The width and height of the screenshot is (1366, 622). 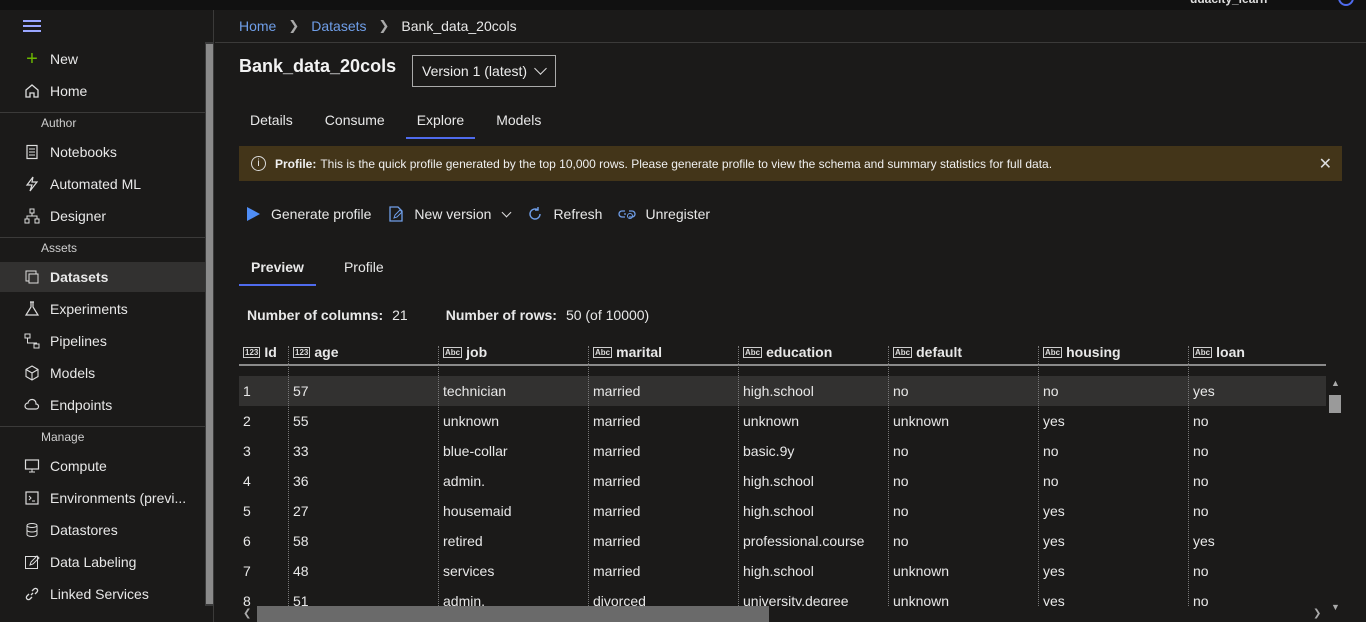 What do you see at coordinates (475, 391) in the screenshot?
I see `table-cell-job: technician` at bounding box center [475, 391].